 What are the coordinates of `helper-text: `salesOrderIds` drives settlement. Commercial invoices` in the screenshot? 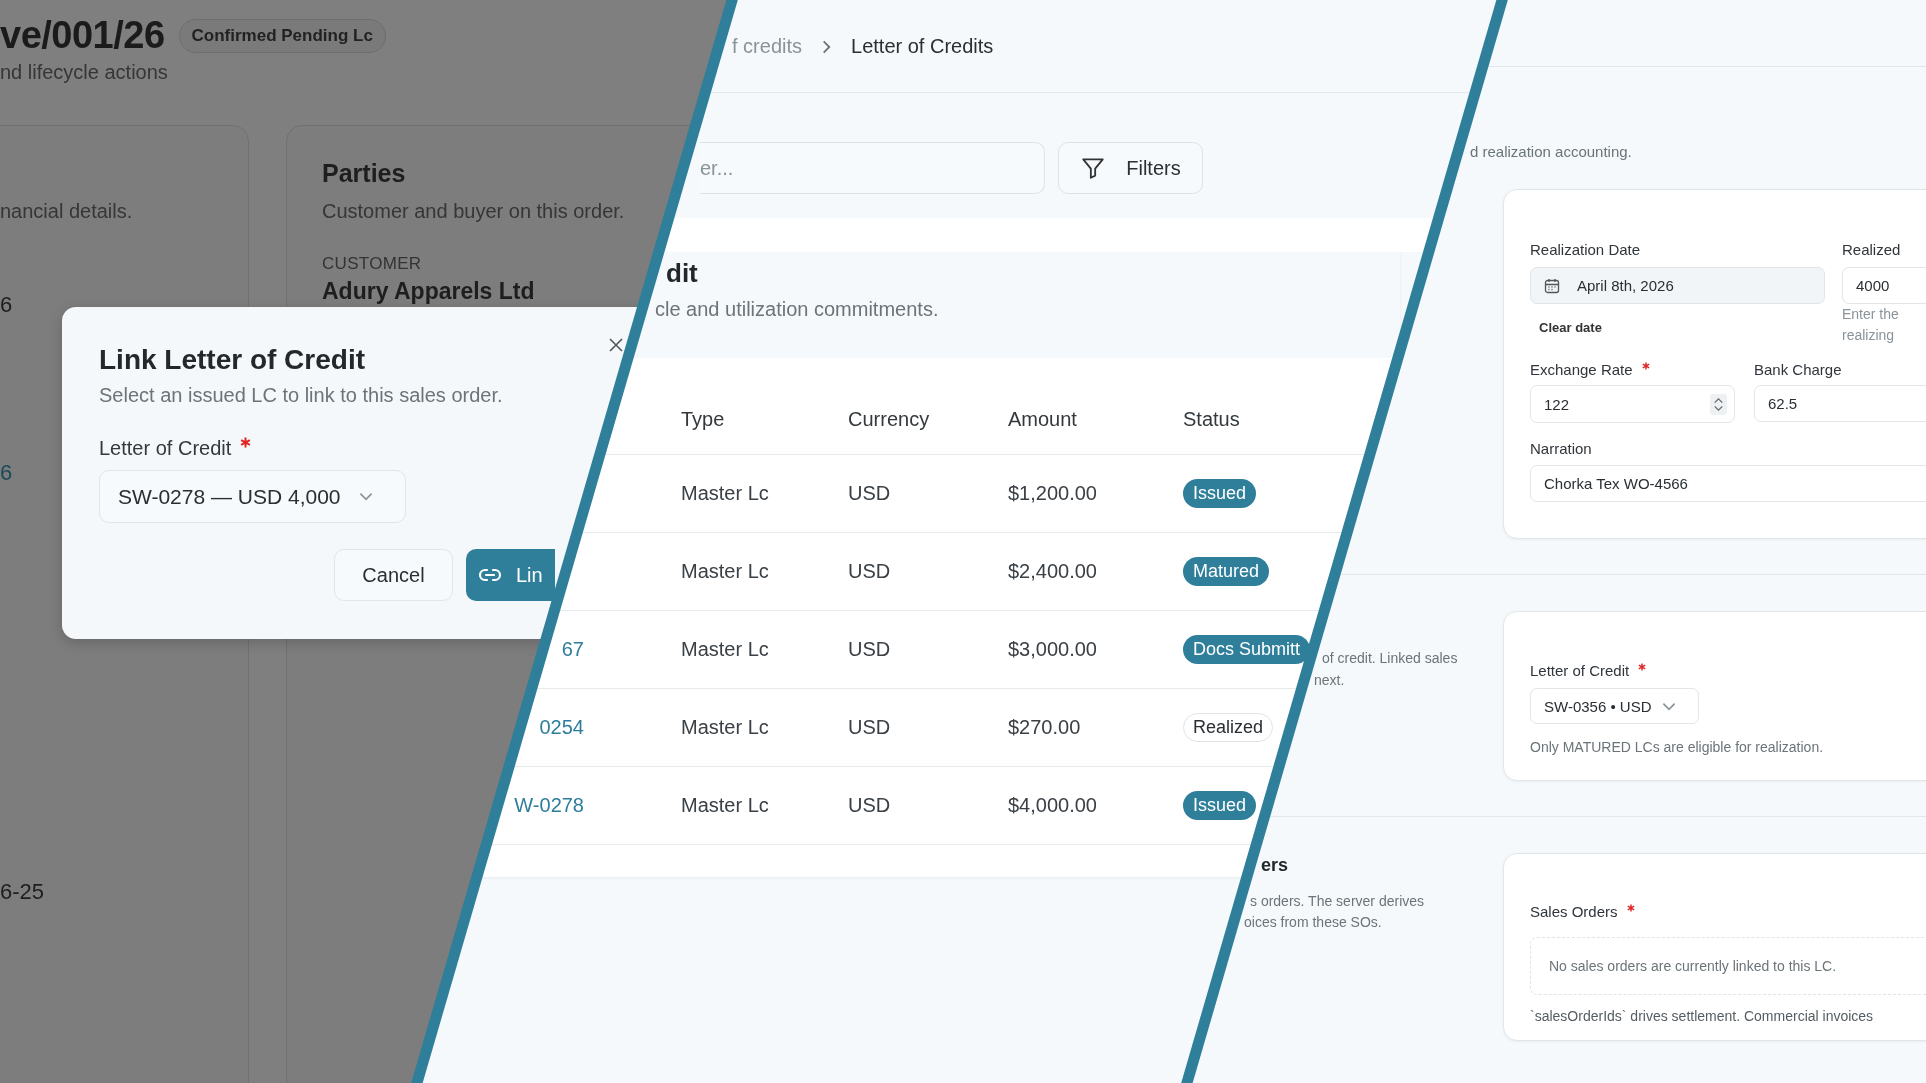 It's located at (1702, 1016).